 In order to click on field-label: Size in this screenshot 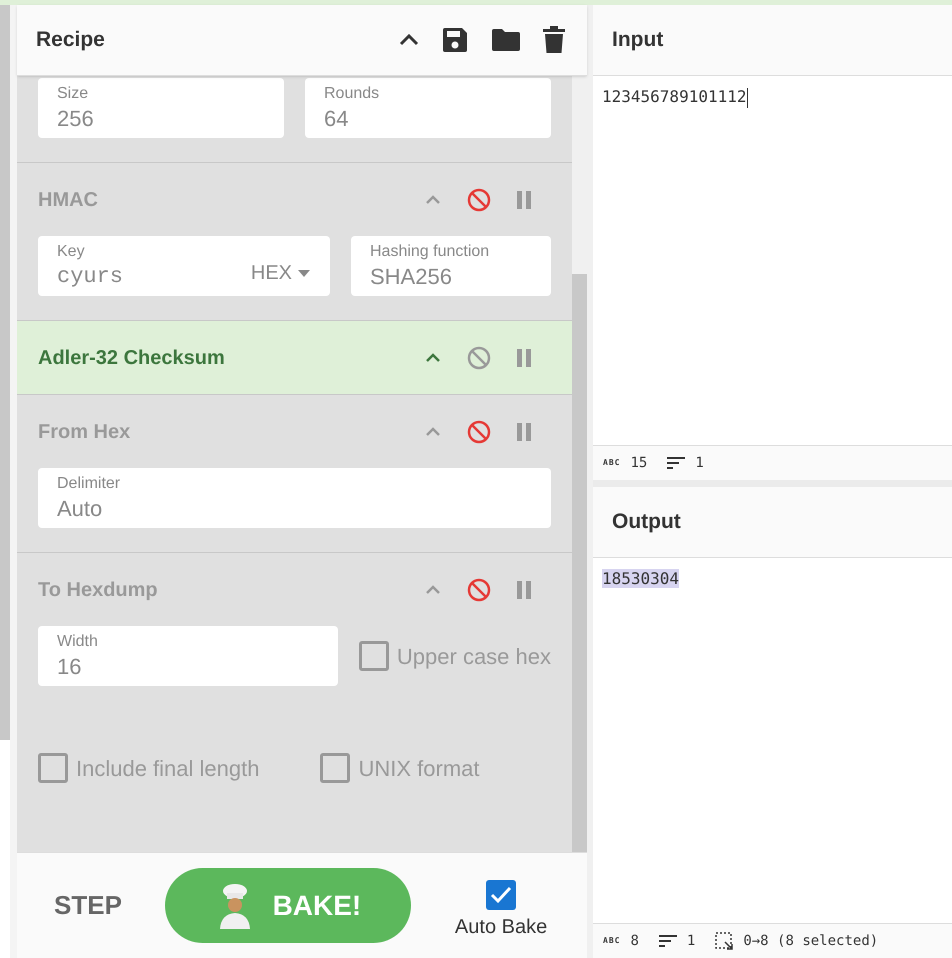, I will do `click(73, 94)`.